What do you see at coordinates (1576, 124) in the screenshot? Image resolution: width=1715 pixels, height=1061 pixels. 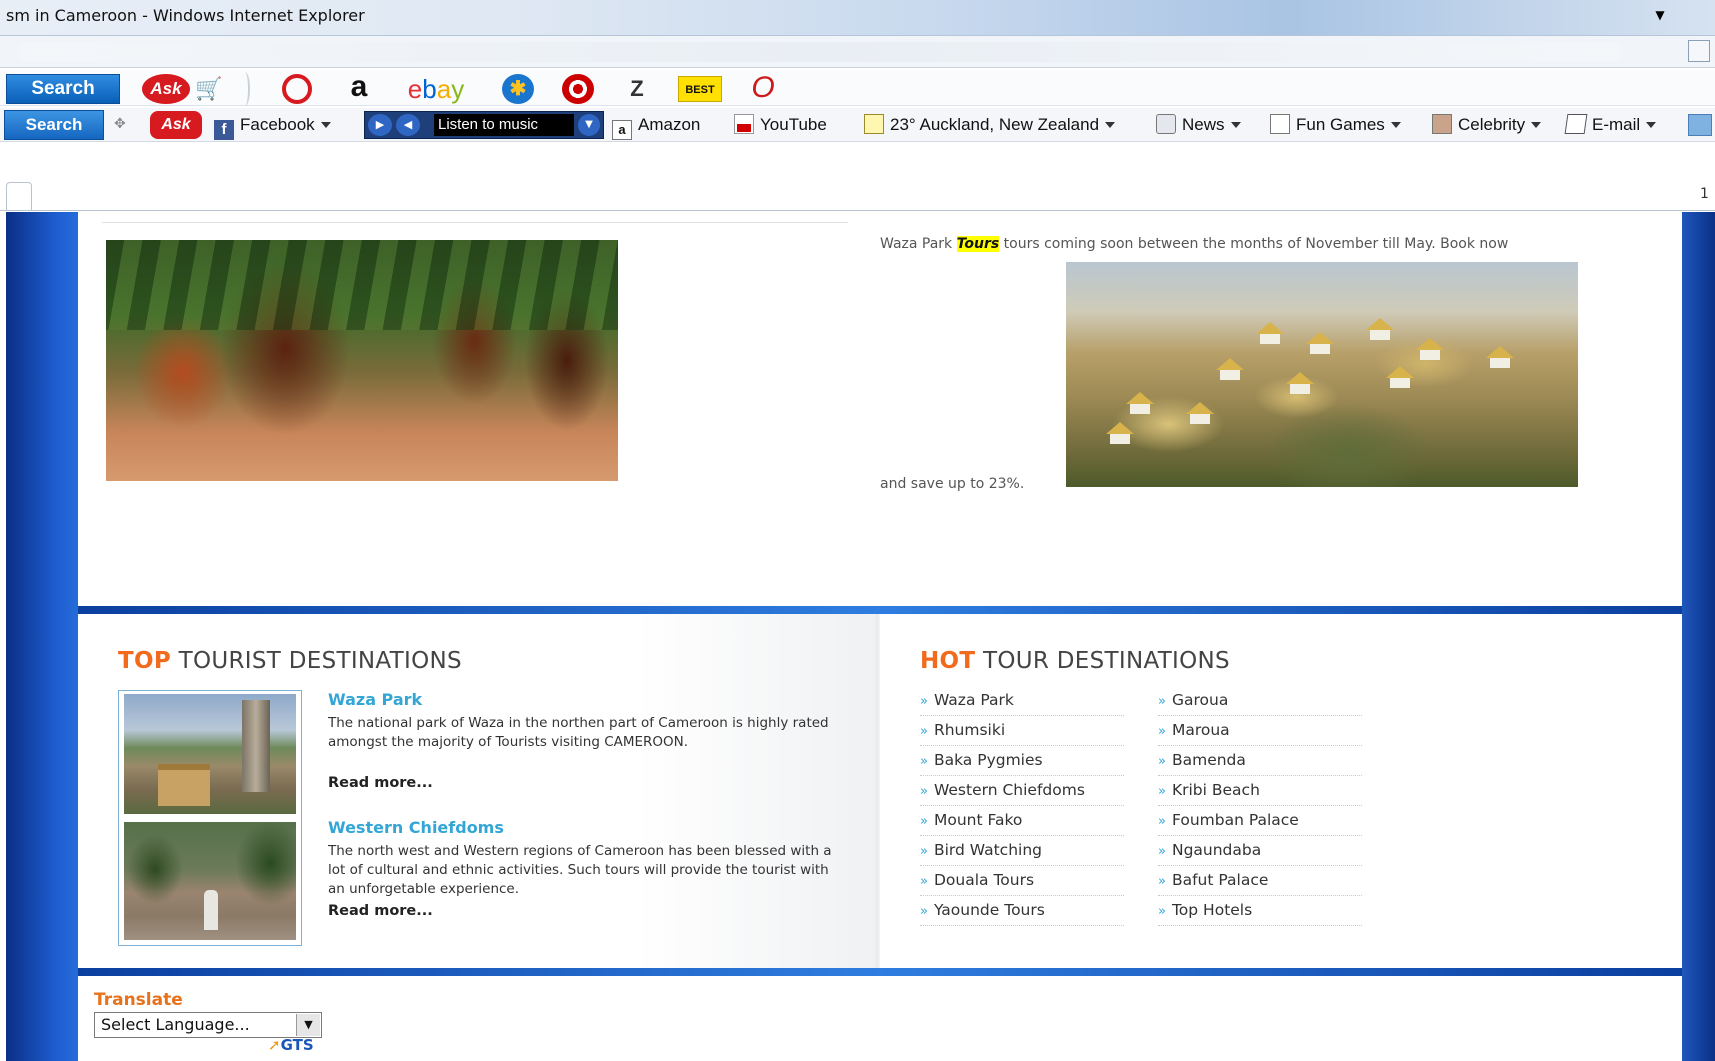 I see `email-icon` at bounding box center [1576, 124].